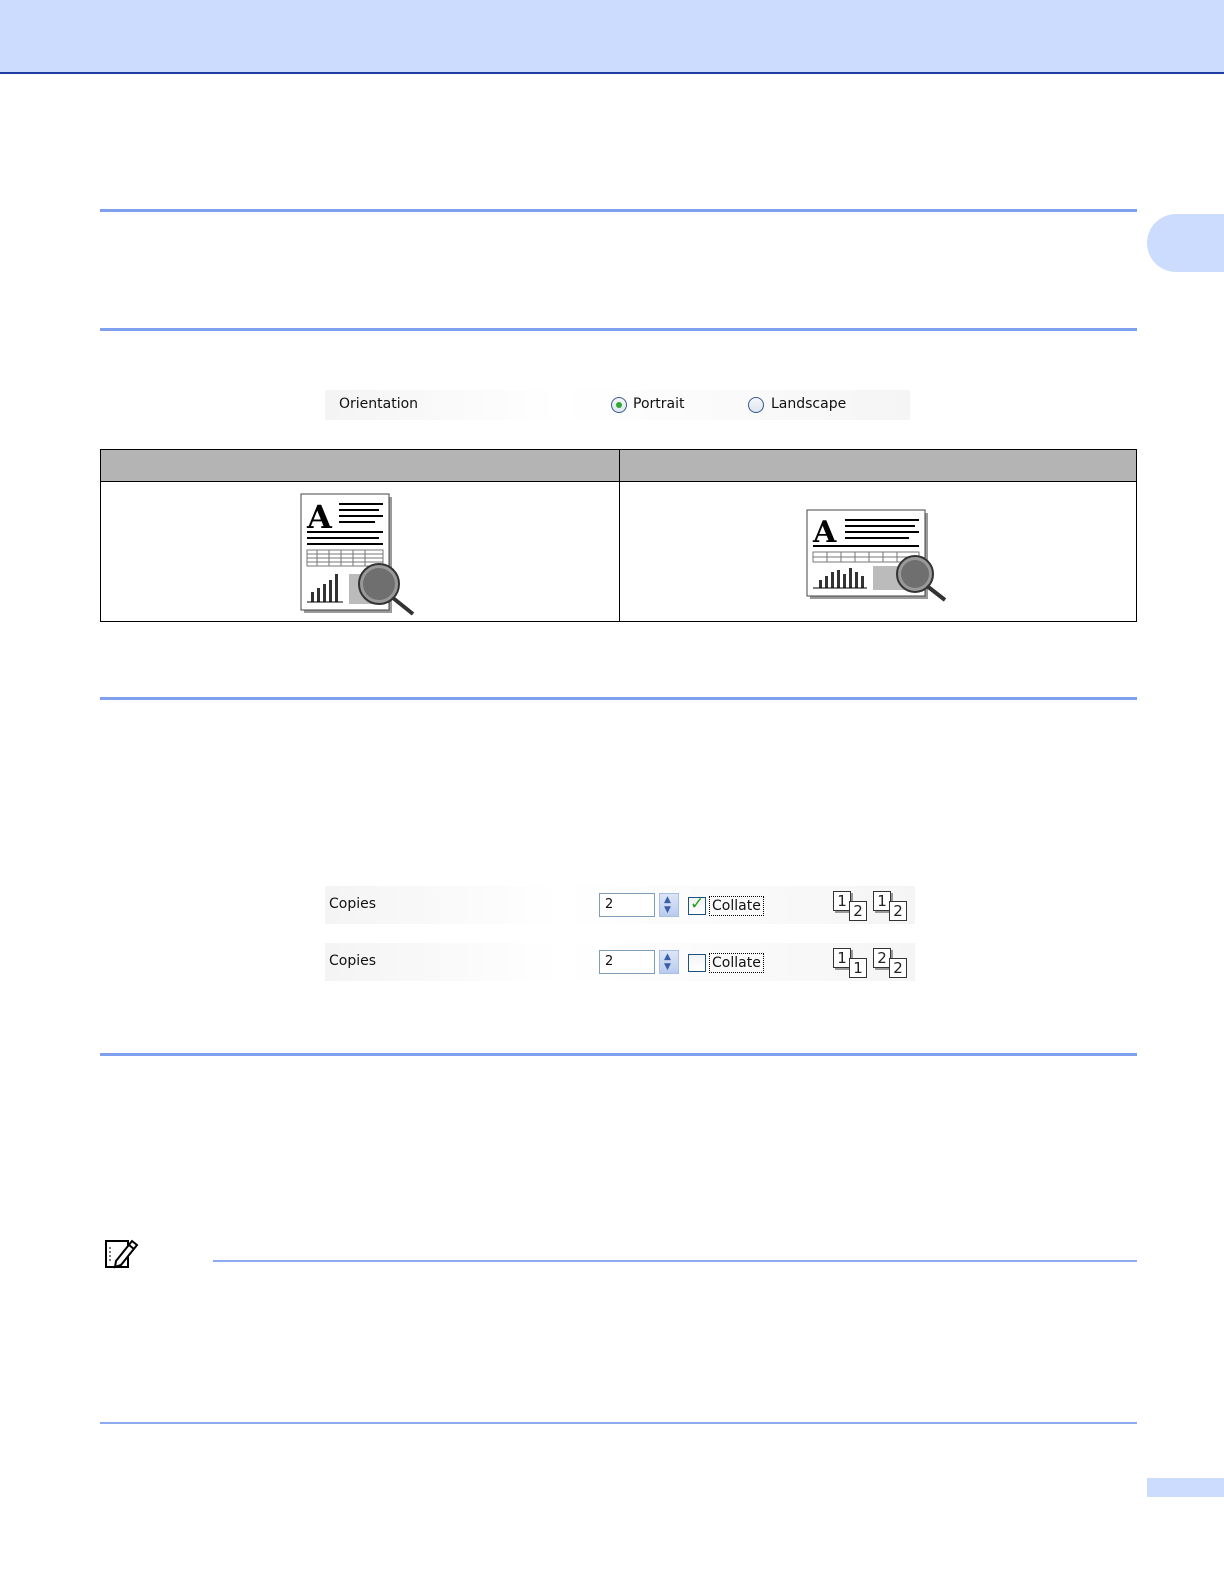 This screenshot has width=1224, height=1580. I want to click on check-mark-icon: ✓, so click(697, 904).